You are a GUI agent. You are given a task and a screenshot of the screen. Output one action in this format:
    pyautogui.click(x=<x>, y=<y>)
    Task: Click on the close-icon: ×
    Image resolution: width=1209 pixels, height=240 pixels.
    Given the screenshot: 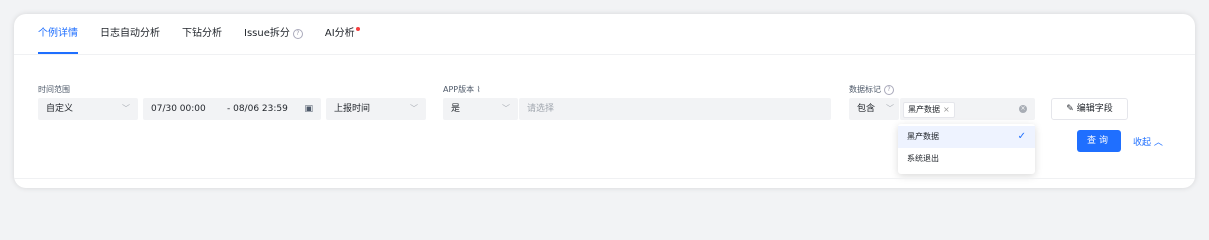 What is the action you would take?
    pyautogui.click(x=946, y=109)
    